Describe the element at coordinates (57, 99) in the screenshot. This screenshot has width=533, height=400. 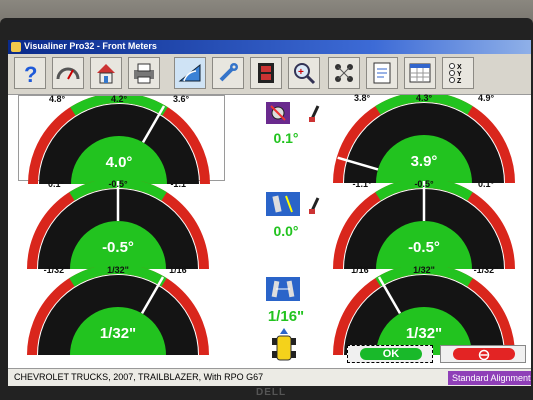
I see `gauge-min-label: 4.8°` at that location.